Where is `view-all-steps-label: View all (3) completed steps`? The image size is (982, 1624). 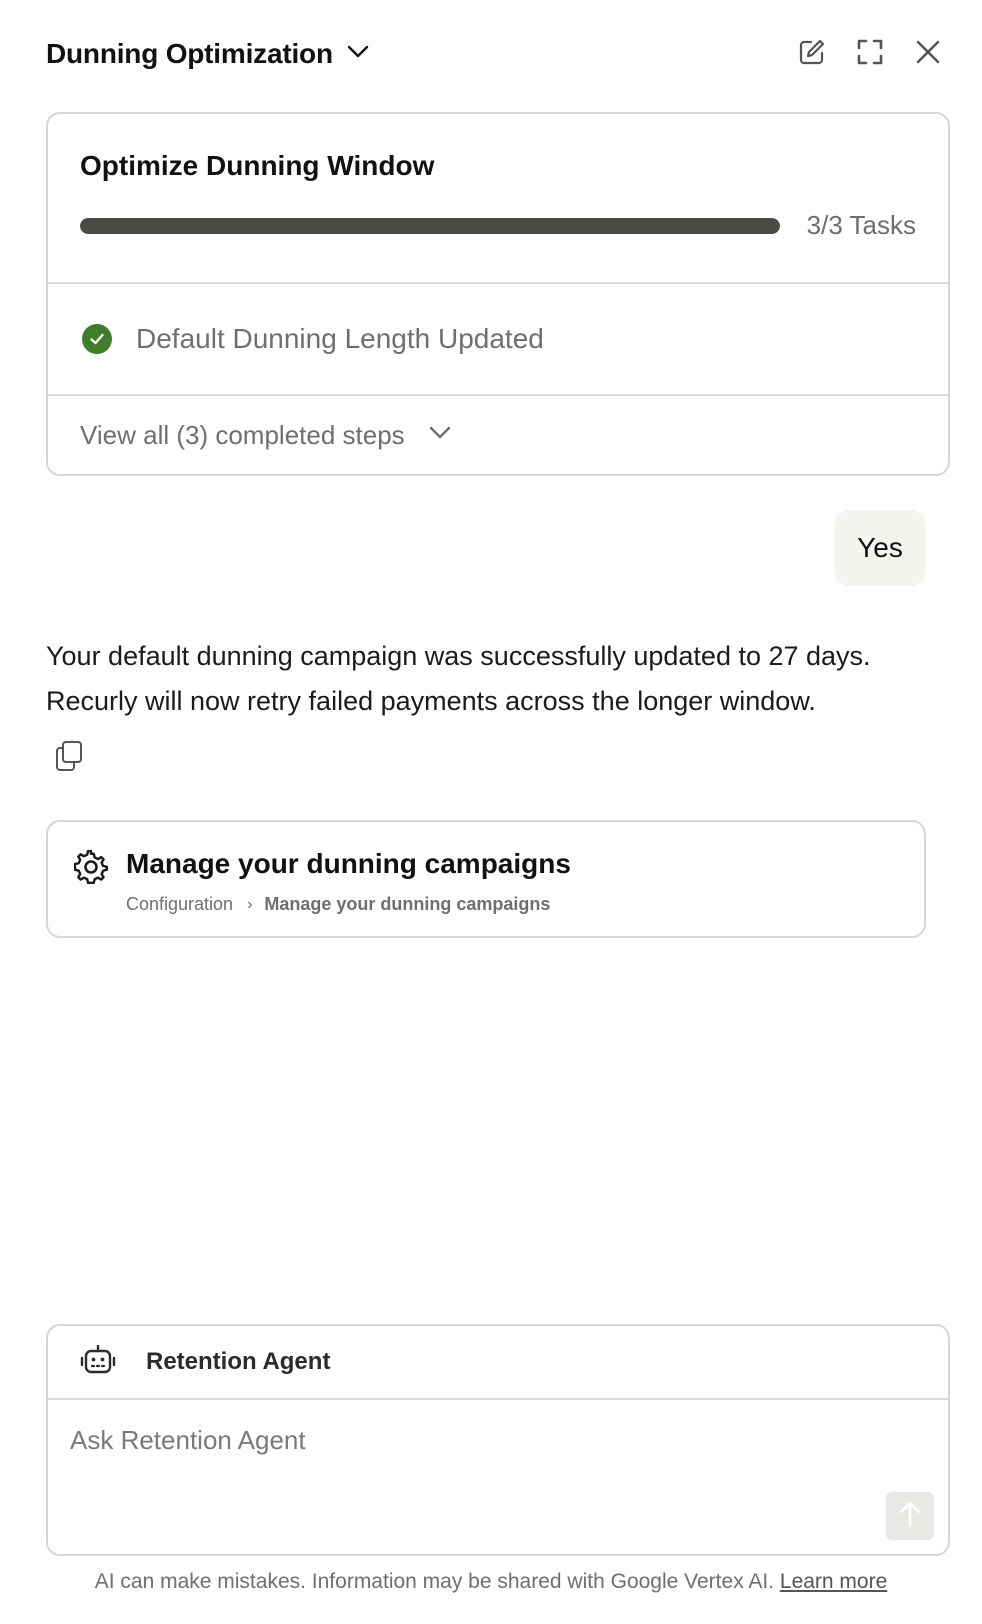 view-all-steps-label: View all (3) completed steps is located at coordinates (242, 434).